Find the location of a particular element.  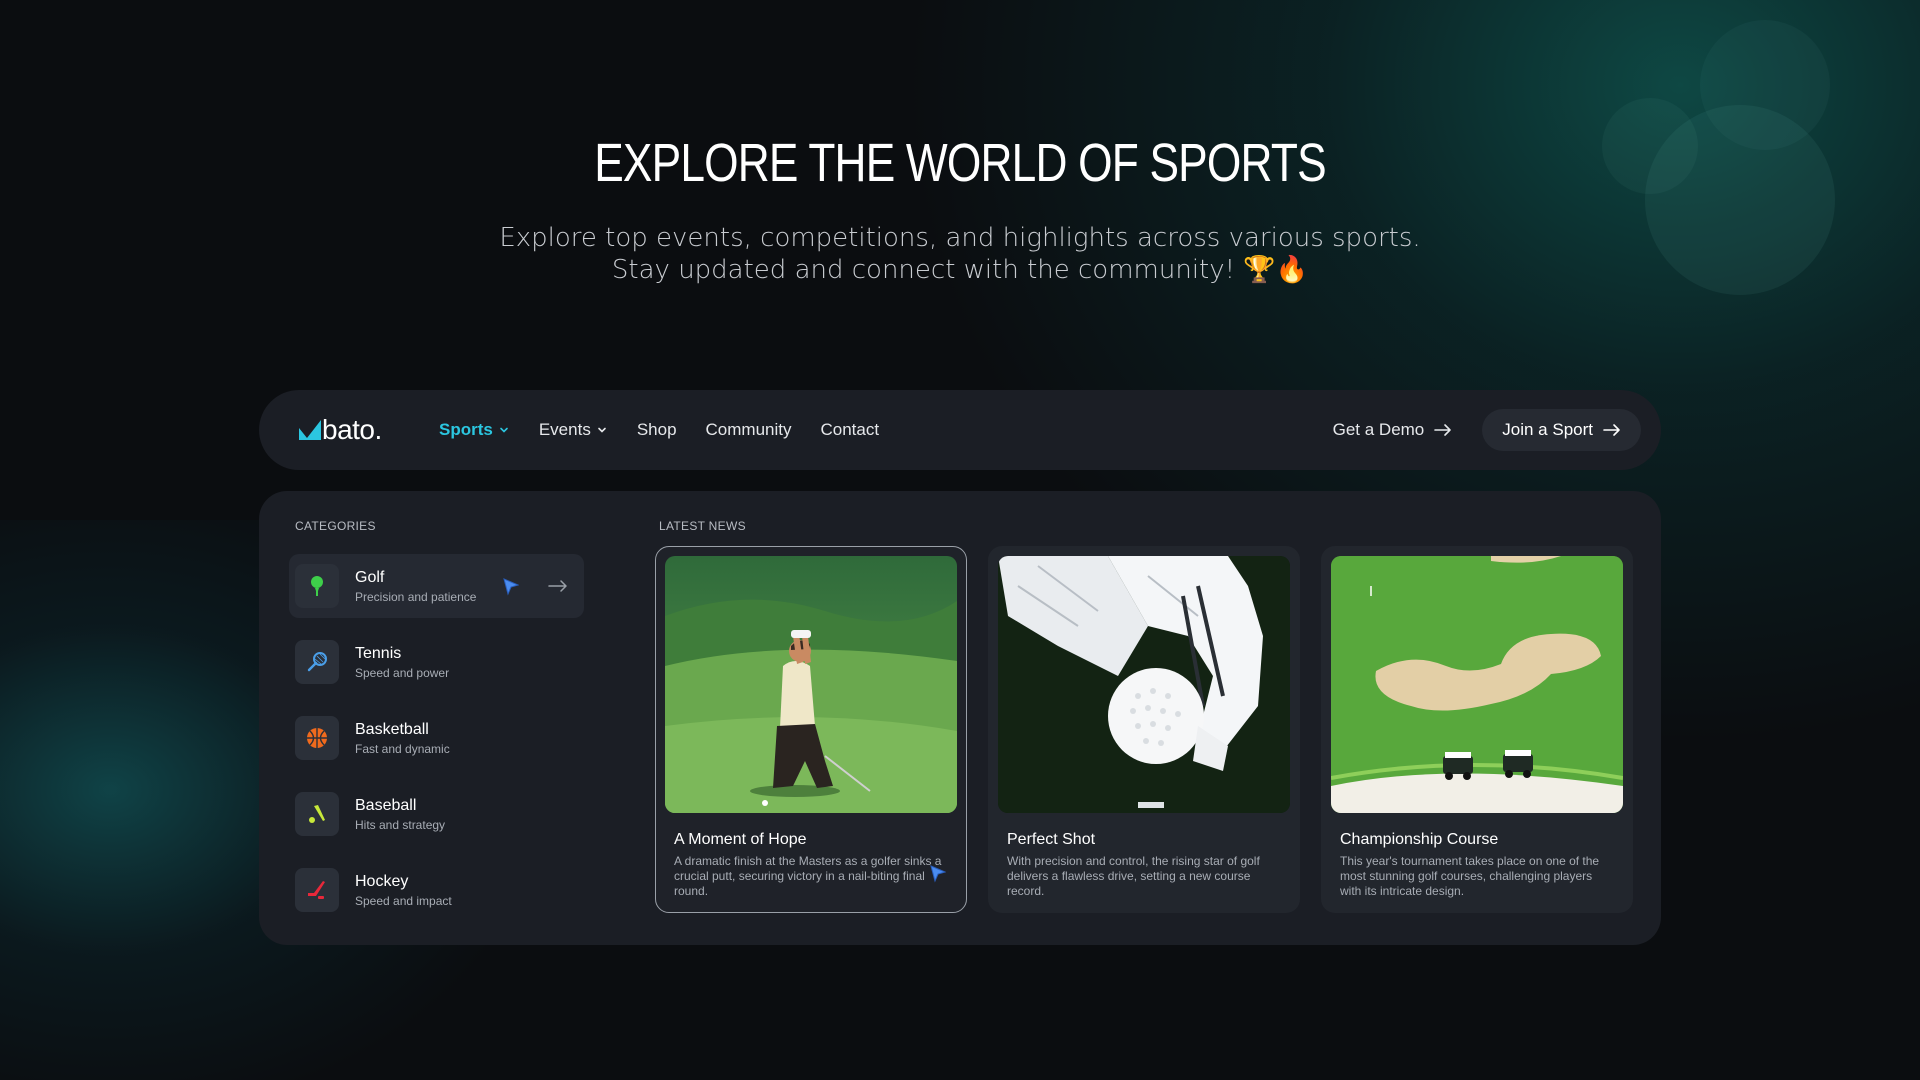

category-desc: Hits and strategy is located at coordinates (400, 824).